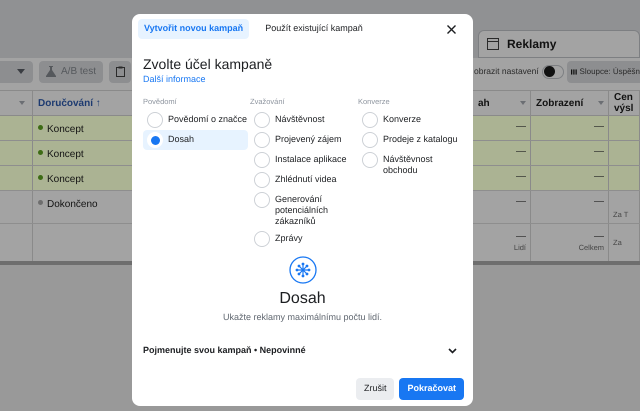 Image resolution: width=640 pixels, height=411 pixels. What do you see at coordinates (302, 299) in the screenshot?
I see `objective-title: Dosah` at bounding box center [302, 299].